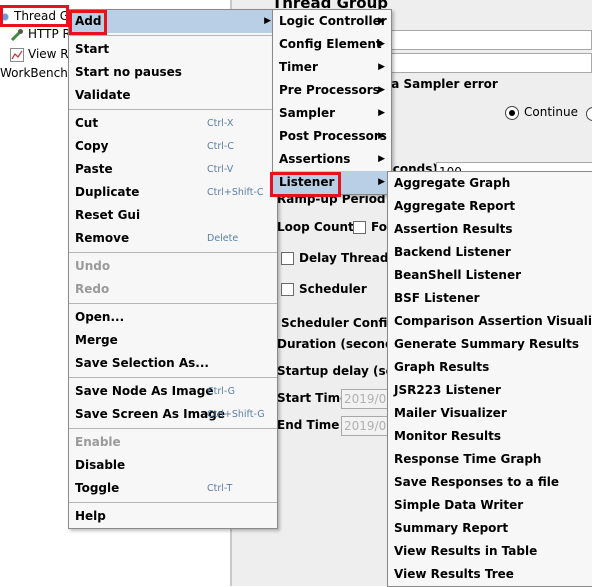  I want to click on menu-item-label: Logic Controller, so click(333, 21).